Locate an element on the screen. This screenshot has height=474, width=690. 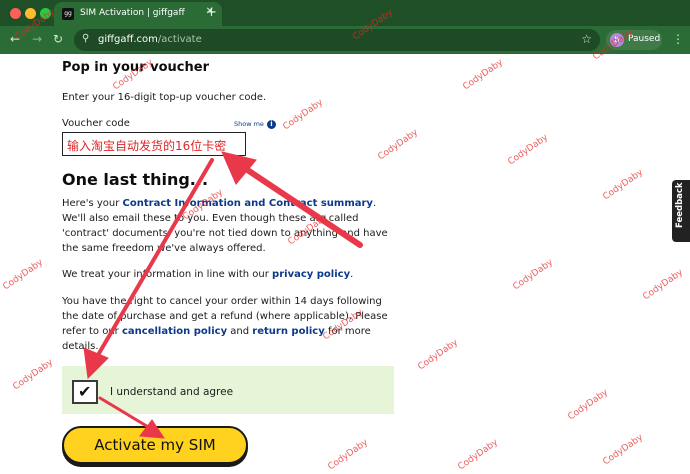
tab-title: SIM Activation | giffgaff is located at coordinates (132, 13).